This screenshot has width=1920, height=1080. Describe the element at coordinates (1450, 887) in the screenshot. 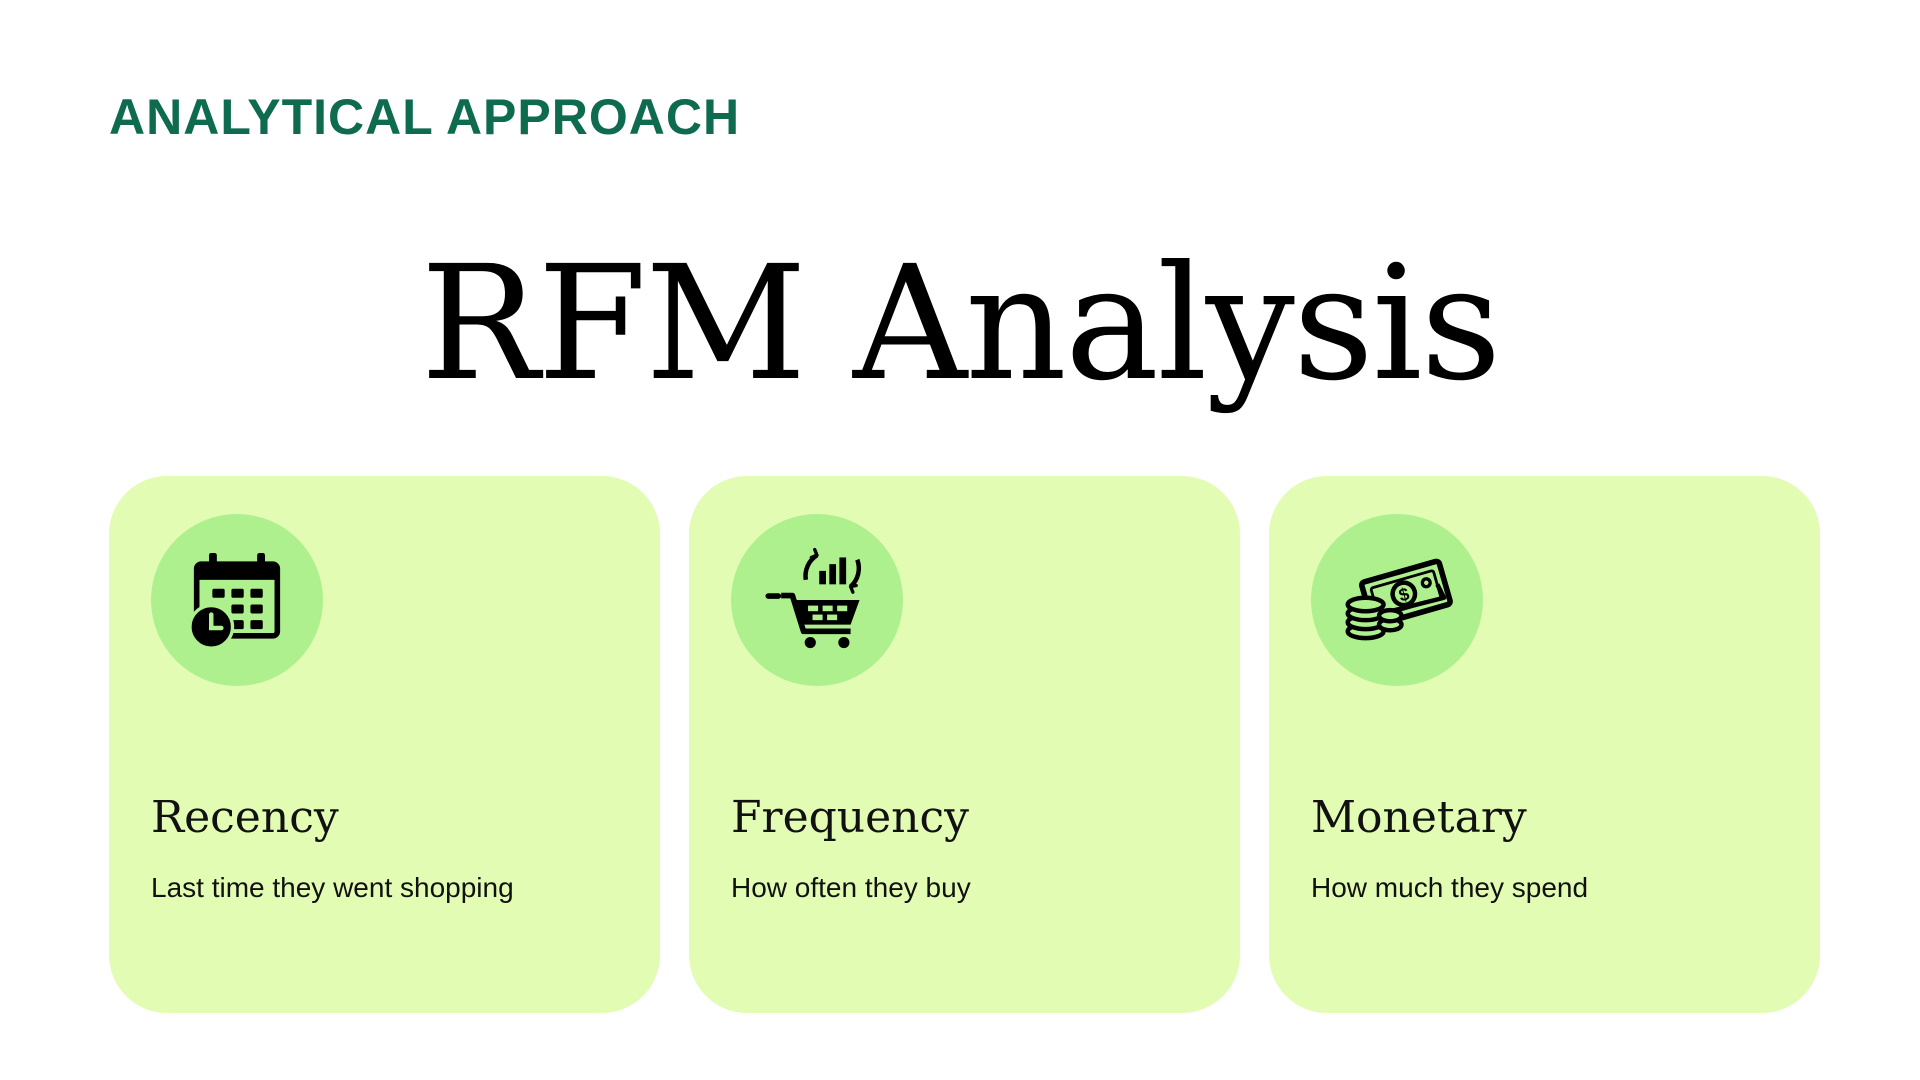

I see `card-description: How much they spend` at that location.